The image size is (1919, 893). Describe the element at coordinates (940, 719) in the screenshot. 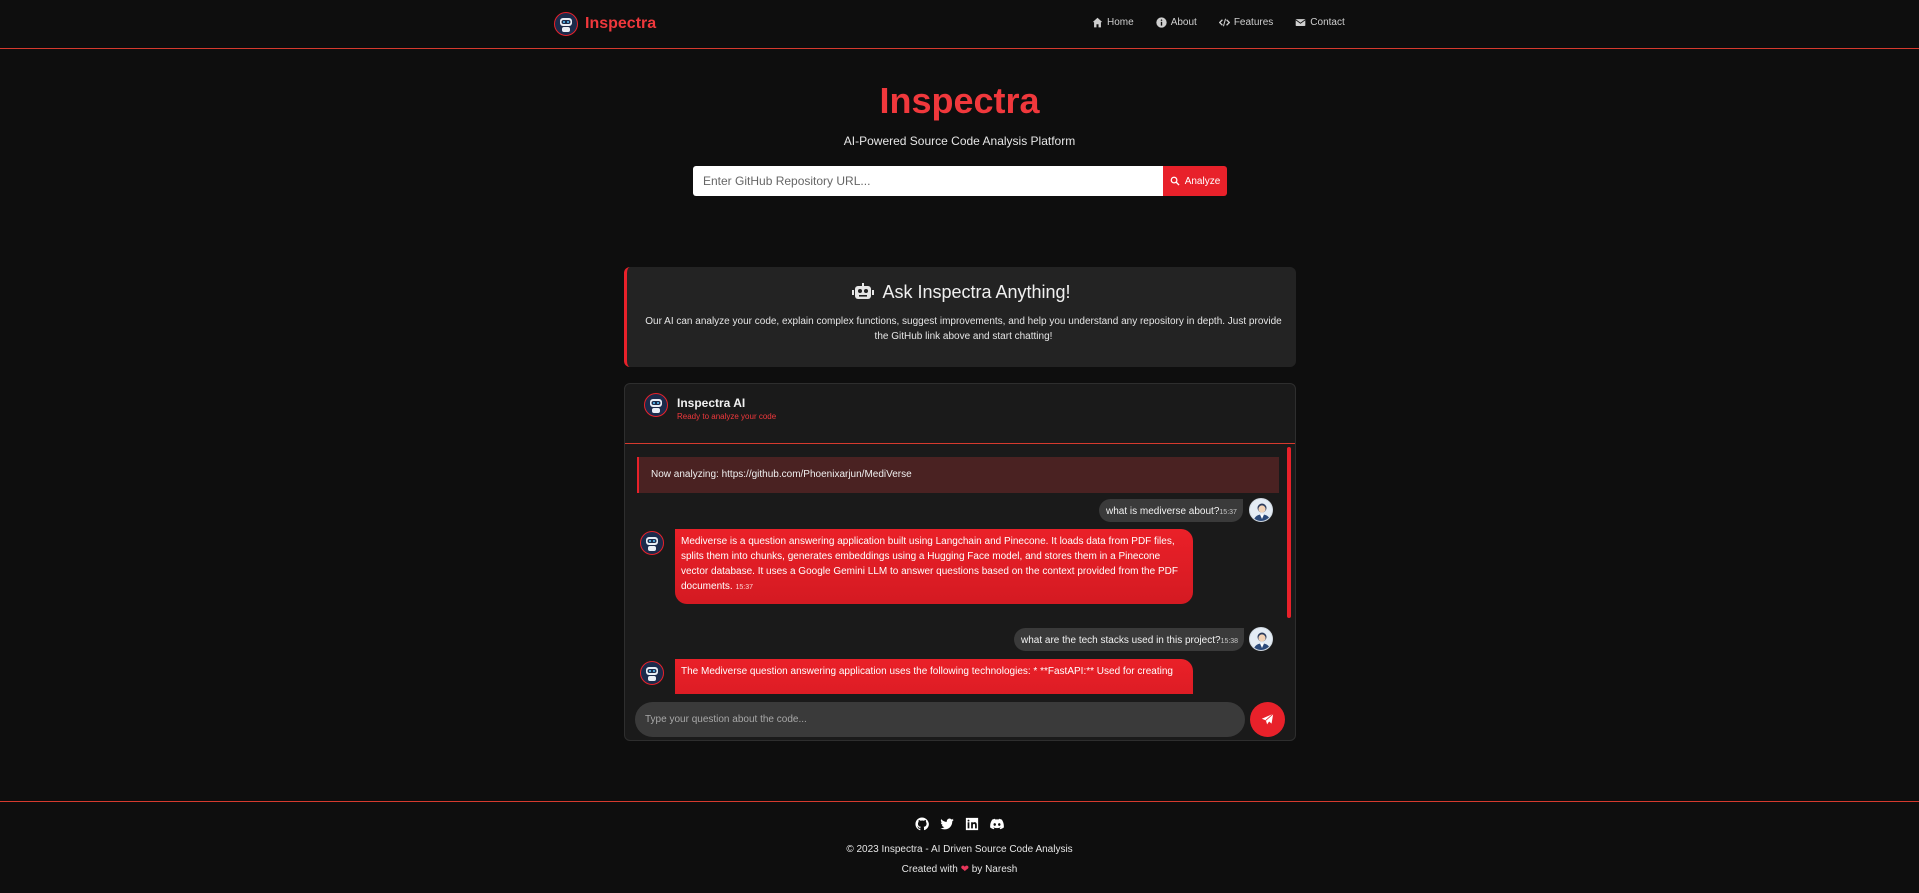

I see `chat-question-input` at that location.